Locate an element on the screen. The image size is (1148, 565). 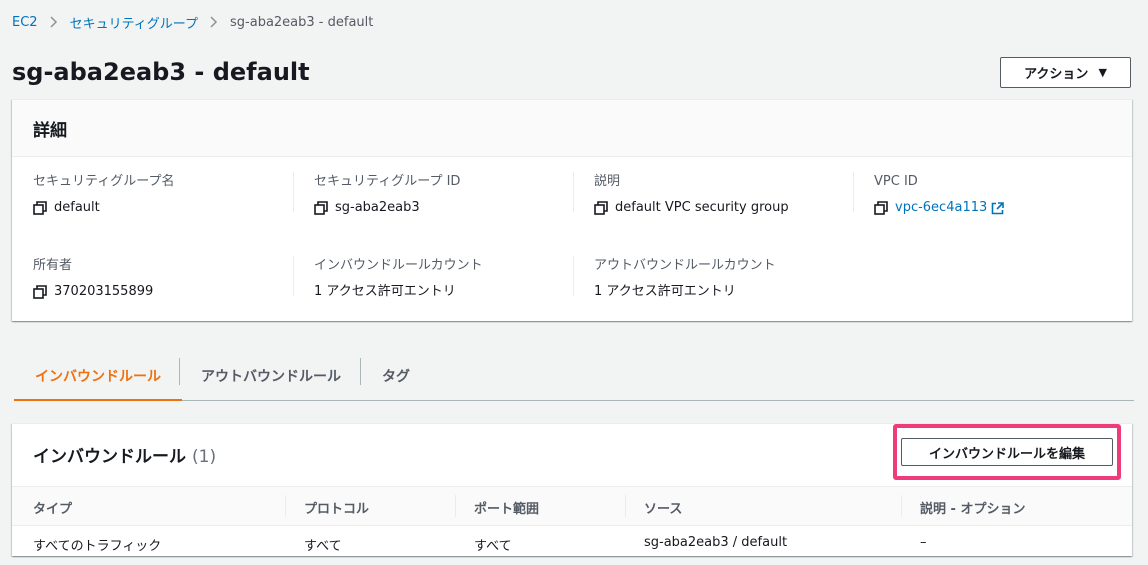
breadcrumb-ec2: EC2 is located at coordinates (25, 22).